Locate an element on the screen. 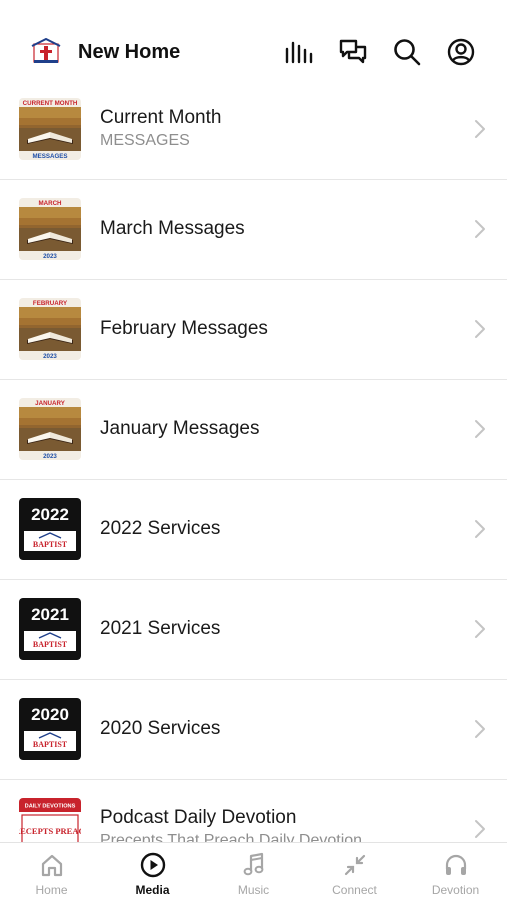  item-title: January Messages is located at coordinates (180, 428).